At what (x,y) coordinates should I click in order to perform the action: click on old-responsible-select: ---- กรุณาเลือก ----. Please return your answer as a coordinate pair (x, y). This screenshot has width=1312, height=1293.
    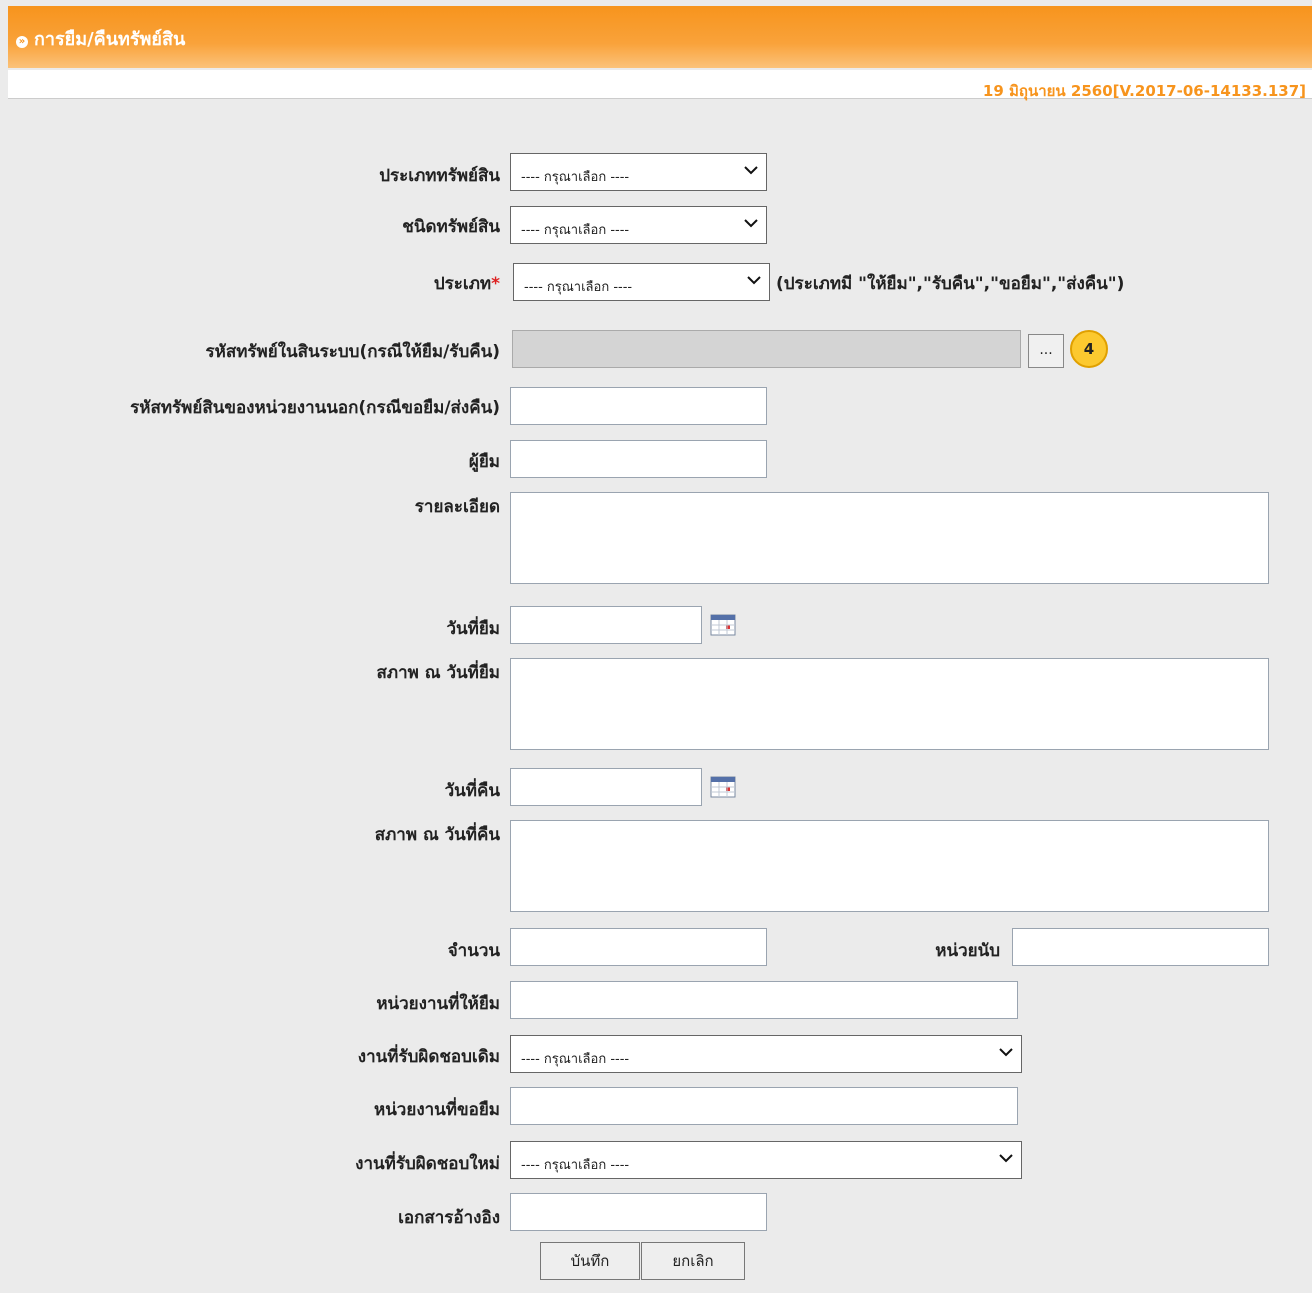
    Looking at the image, I should click on (766, 1054).